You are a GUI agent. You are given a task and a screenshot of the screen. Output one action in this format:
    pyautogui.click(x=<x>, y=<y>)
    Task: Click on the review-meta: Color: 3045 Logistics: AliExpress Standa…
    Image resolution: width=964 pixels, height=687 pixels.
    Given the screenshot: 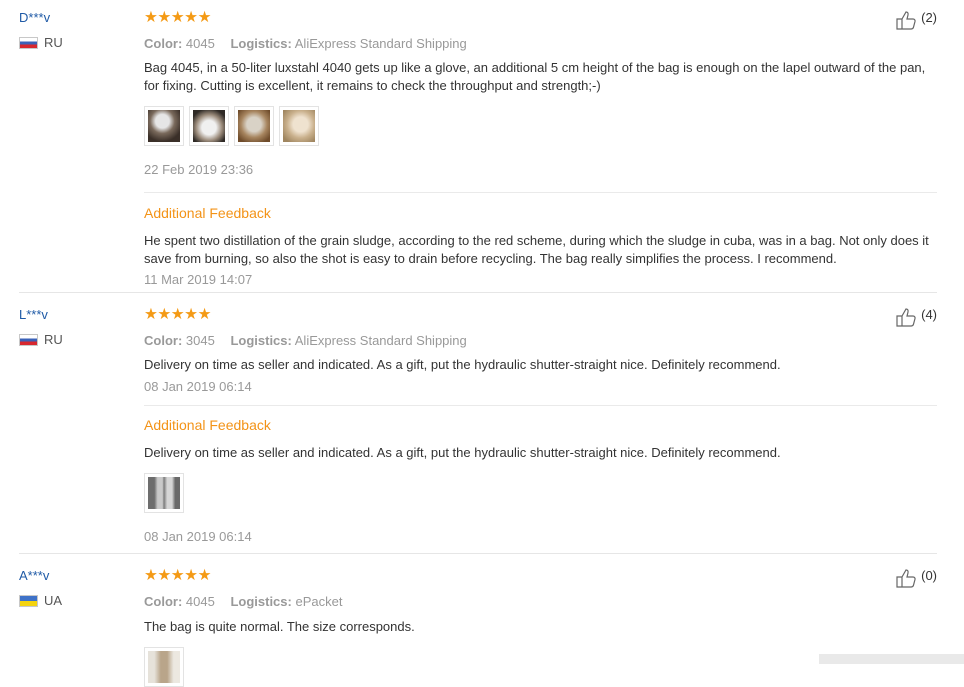 What is the action you would take?
    pyautogui.click(x=540, y=341)
    